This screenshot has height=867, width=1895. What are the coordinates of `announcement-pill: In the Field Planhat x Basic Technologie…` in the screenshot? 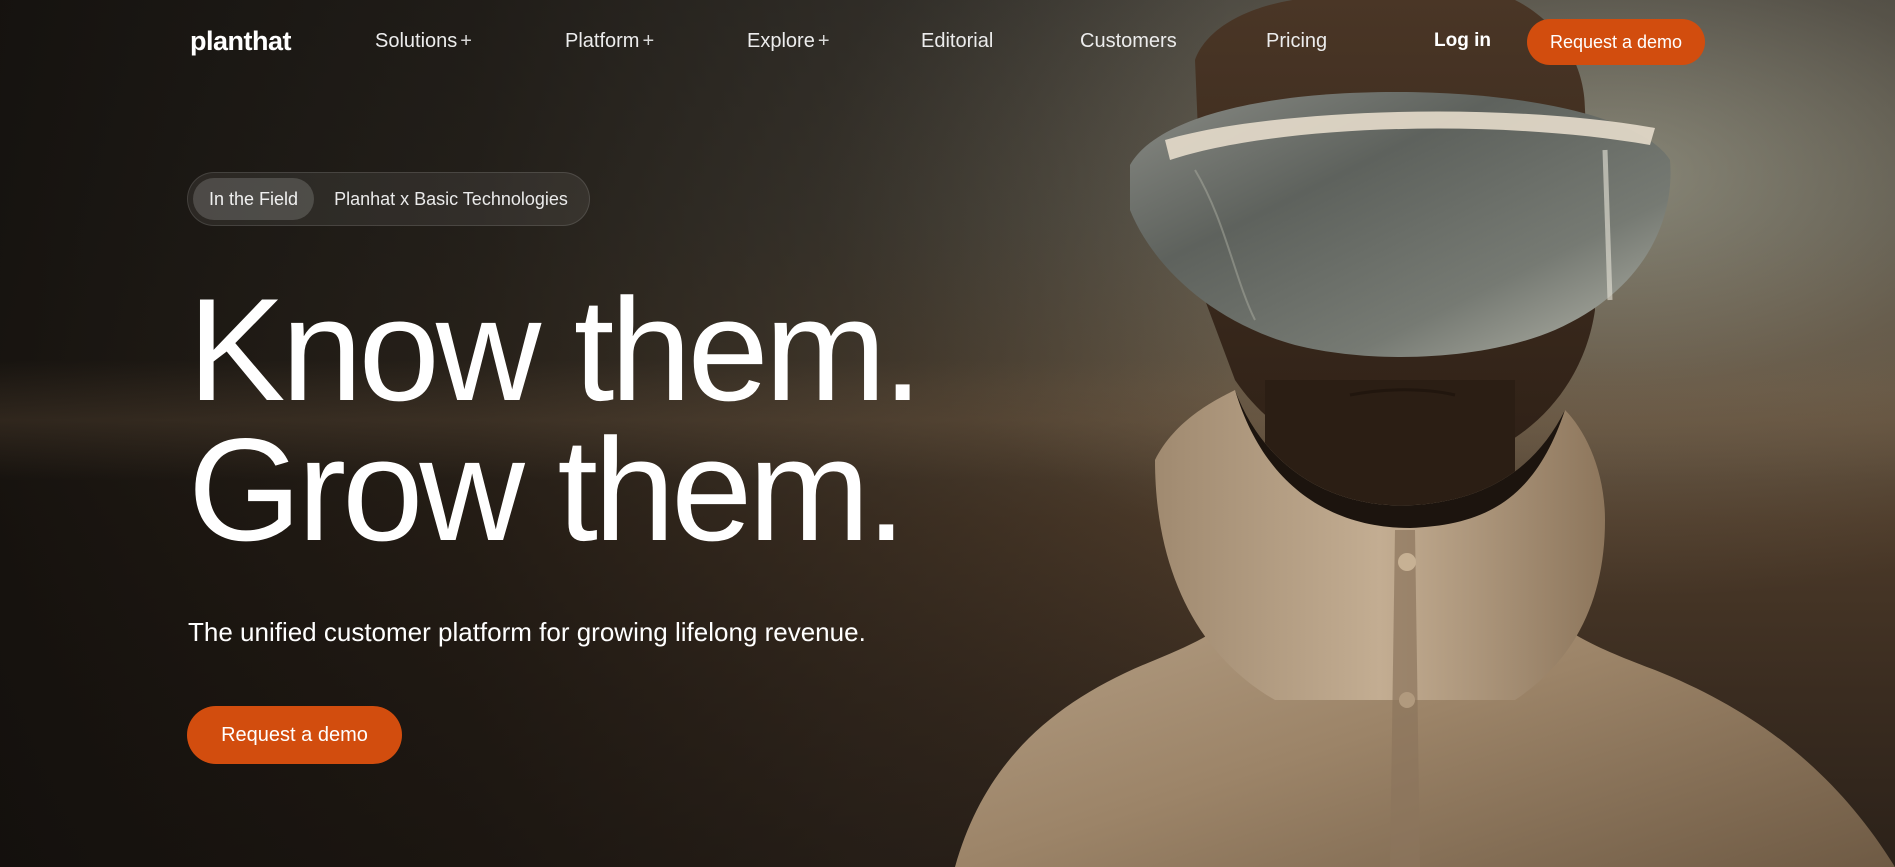 It's located at (388, 199).